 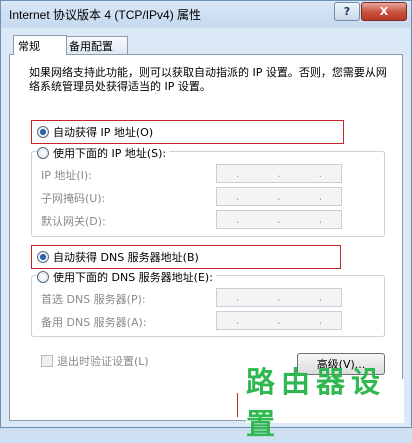 I want to click on default-gateway-input: . . ., so click(x=279, y=219).